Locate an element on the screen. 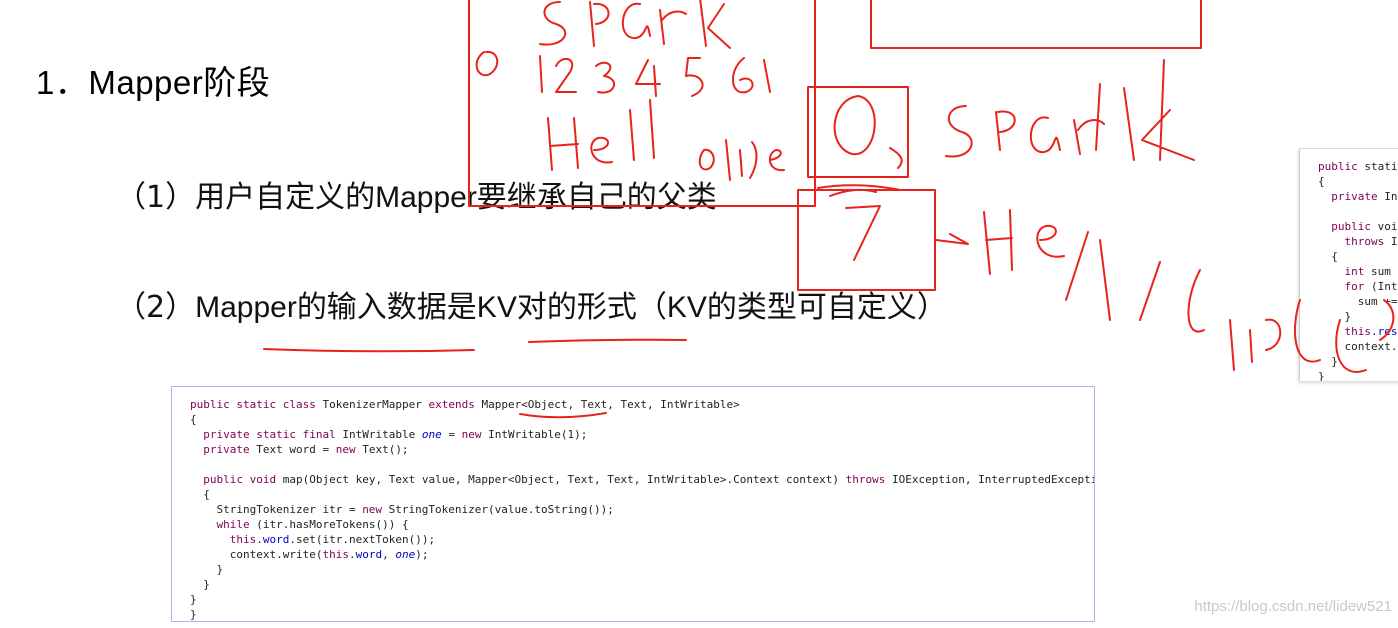 The image size is (1398, 628). scribble-olhe is located at coordinates (741, 160).